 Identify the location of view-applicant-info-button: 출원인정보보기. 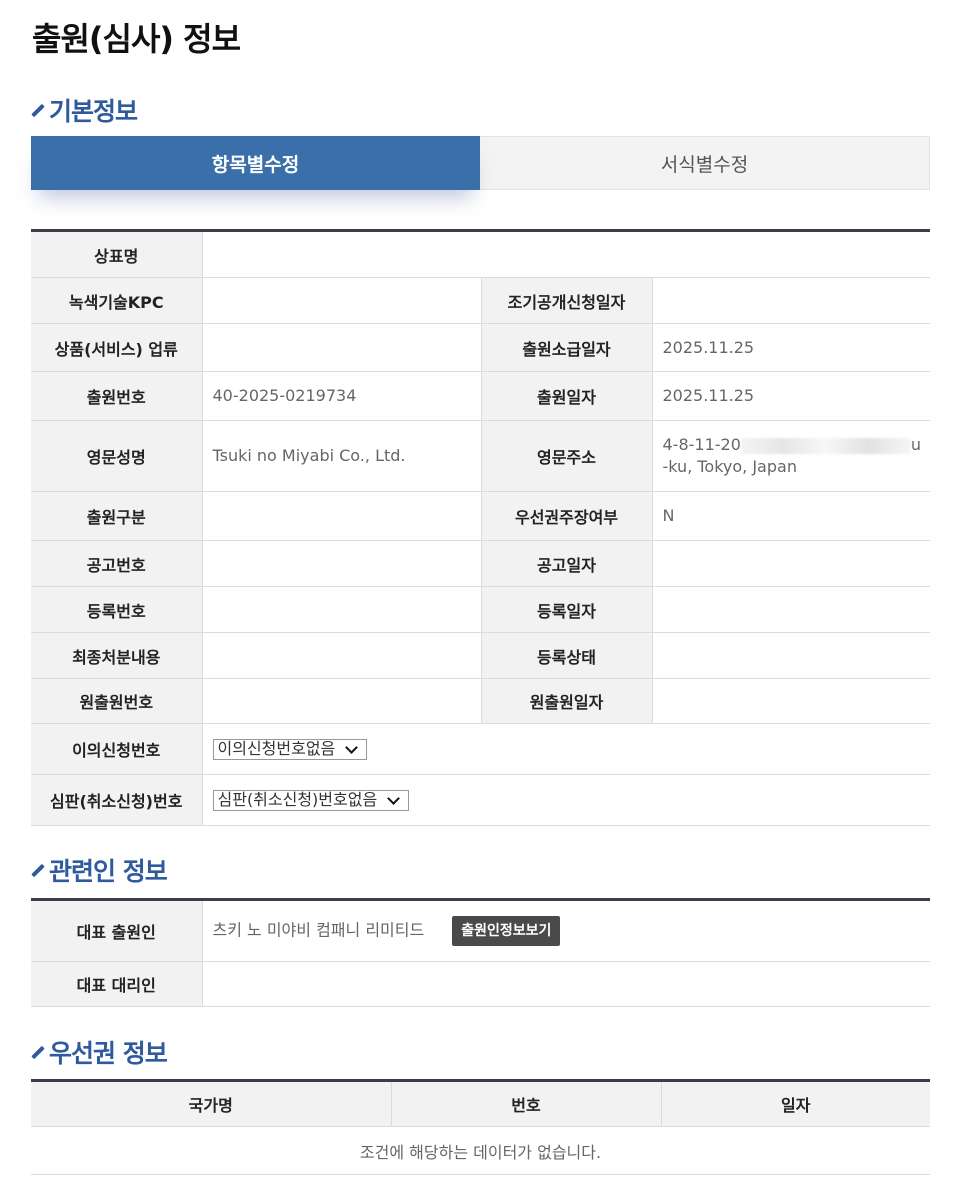
(506, 931).